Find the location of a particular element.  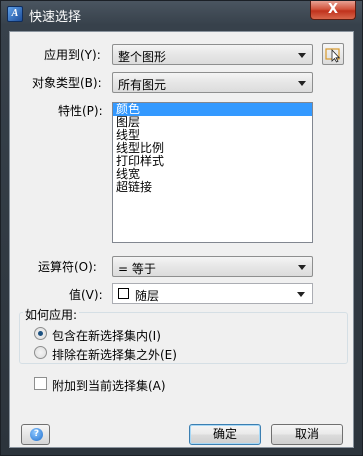

properties-list: 颜色 图层 线型 线型比例 打印样式 线宽 超链接 is located at coordinates (212, 148).